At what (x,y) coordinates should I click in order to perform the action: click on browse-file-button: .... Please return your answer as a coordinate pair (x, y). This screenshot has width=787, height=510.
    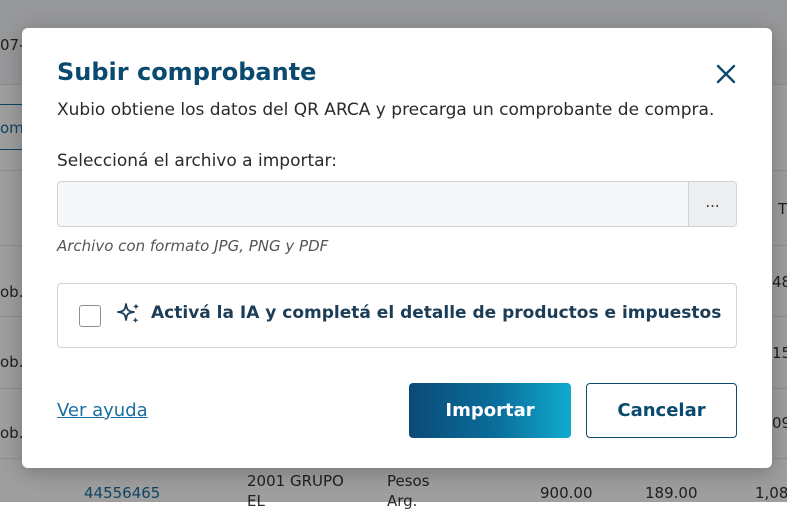
    Looking at the image, I should click on (712, 204).